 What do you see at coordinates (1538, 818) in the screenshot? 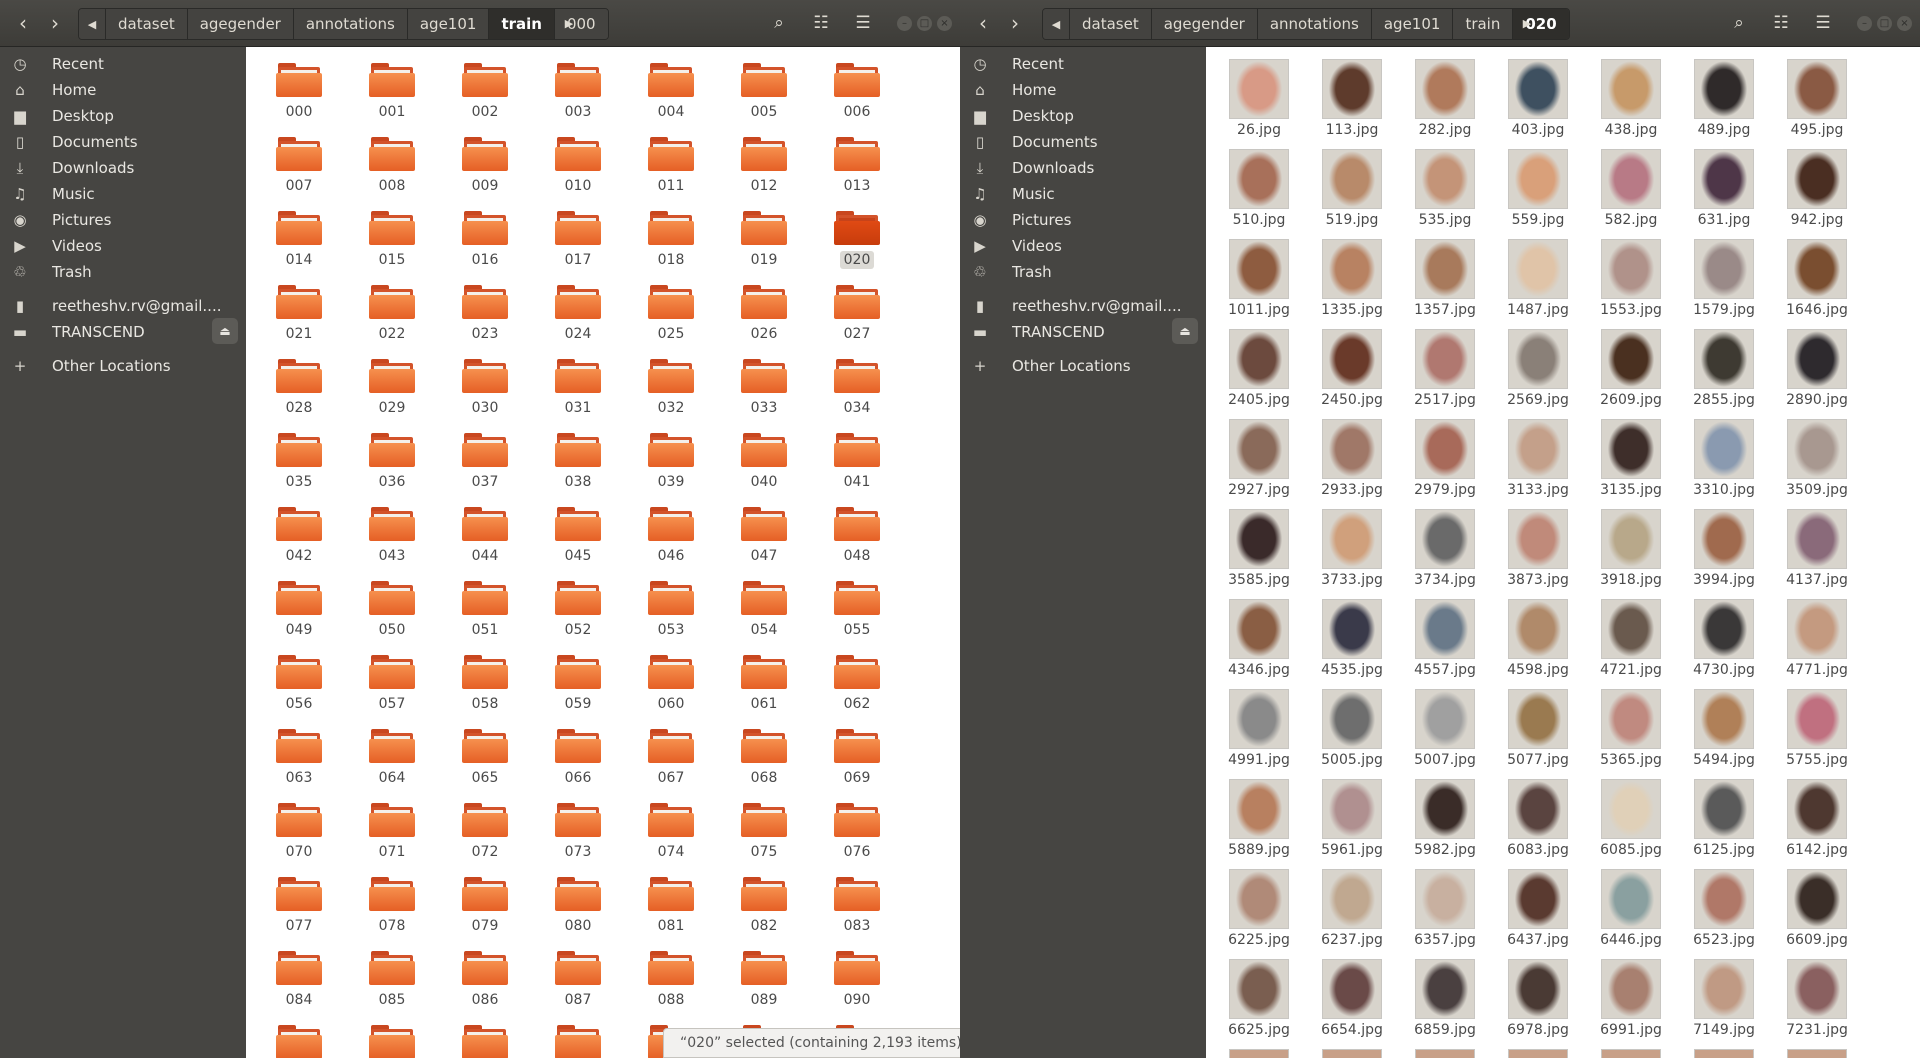
I see `image-file-item: 6083.jpg` at bounding box center [1538, 818].